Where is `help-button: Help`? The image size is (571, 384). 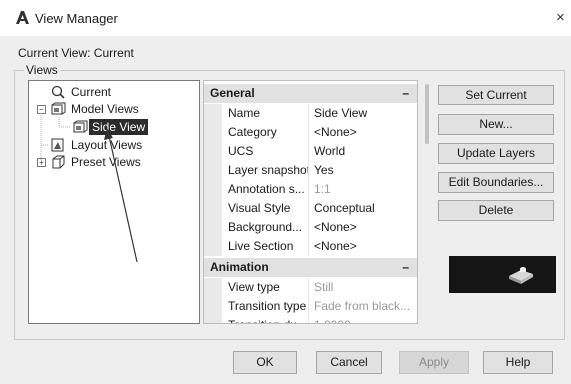 help-button: Help is located at coordinates (518, 362).